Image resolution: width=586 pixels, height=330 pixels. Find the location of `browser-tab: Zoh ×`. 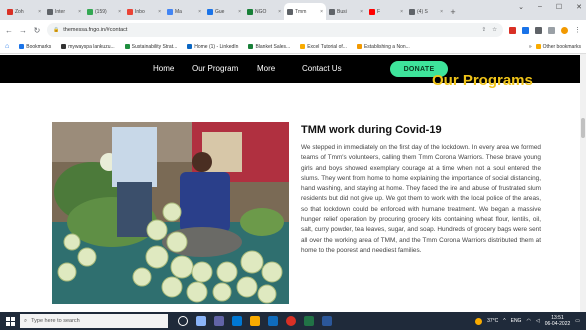

browser-tab: Zoh × is located at coordinates (24, 11).